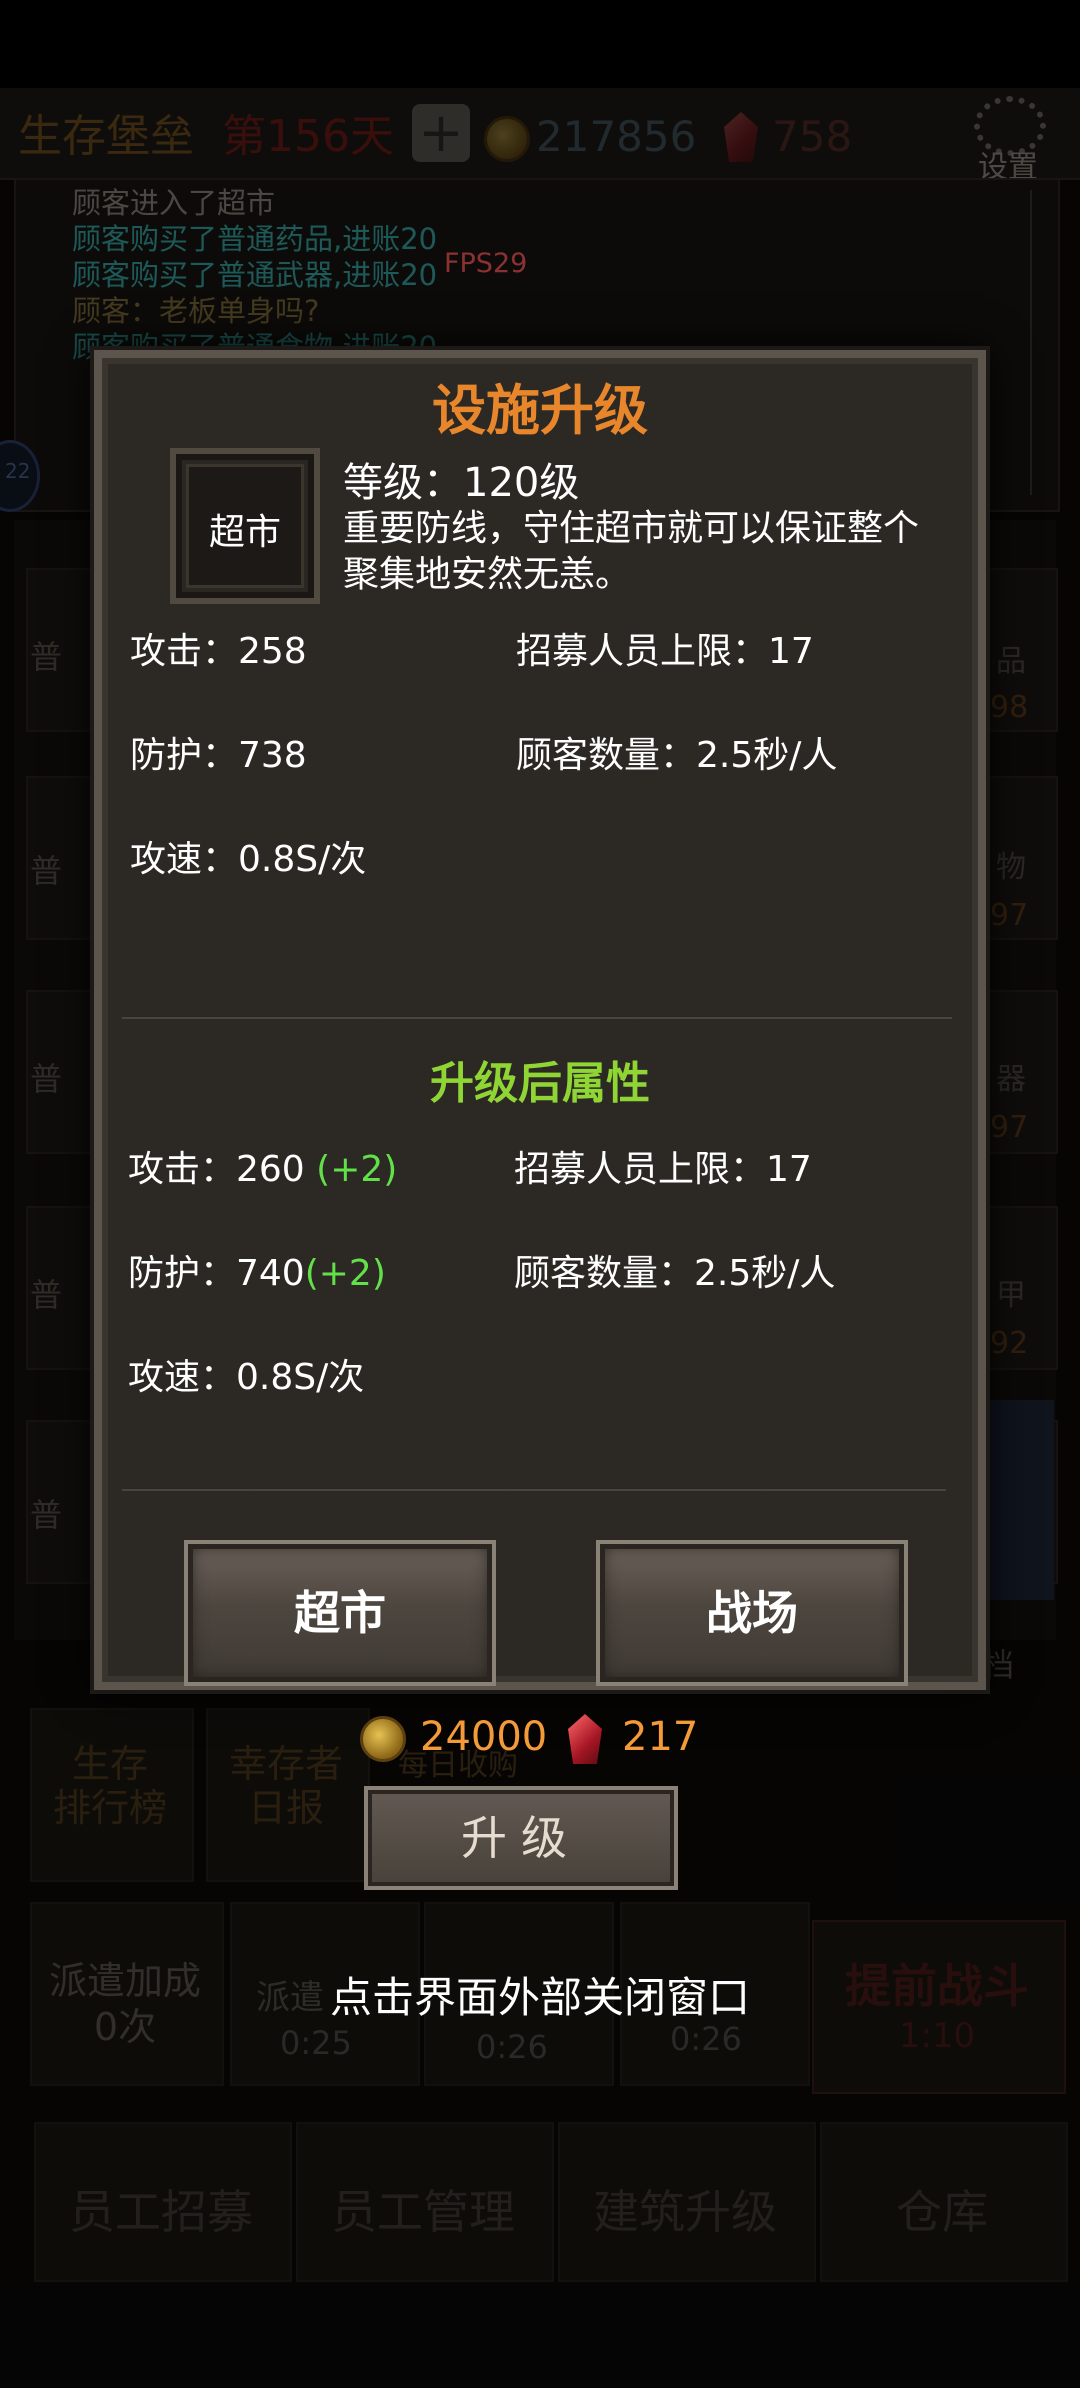 The width and height of the screenshot is (1080, 2388). Describe the element at coordinates (540, 1083) in the screenshot. I see `after-upgrade-title: 升级后属性` at that location.